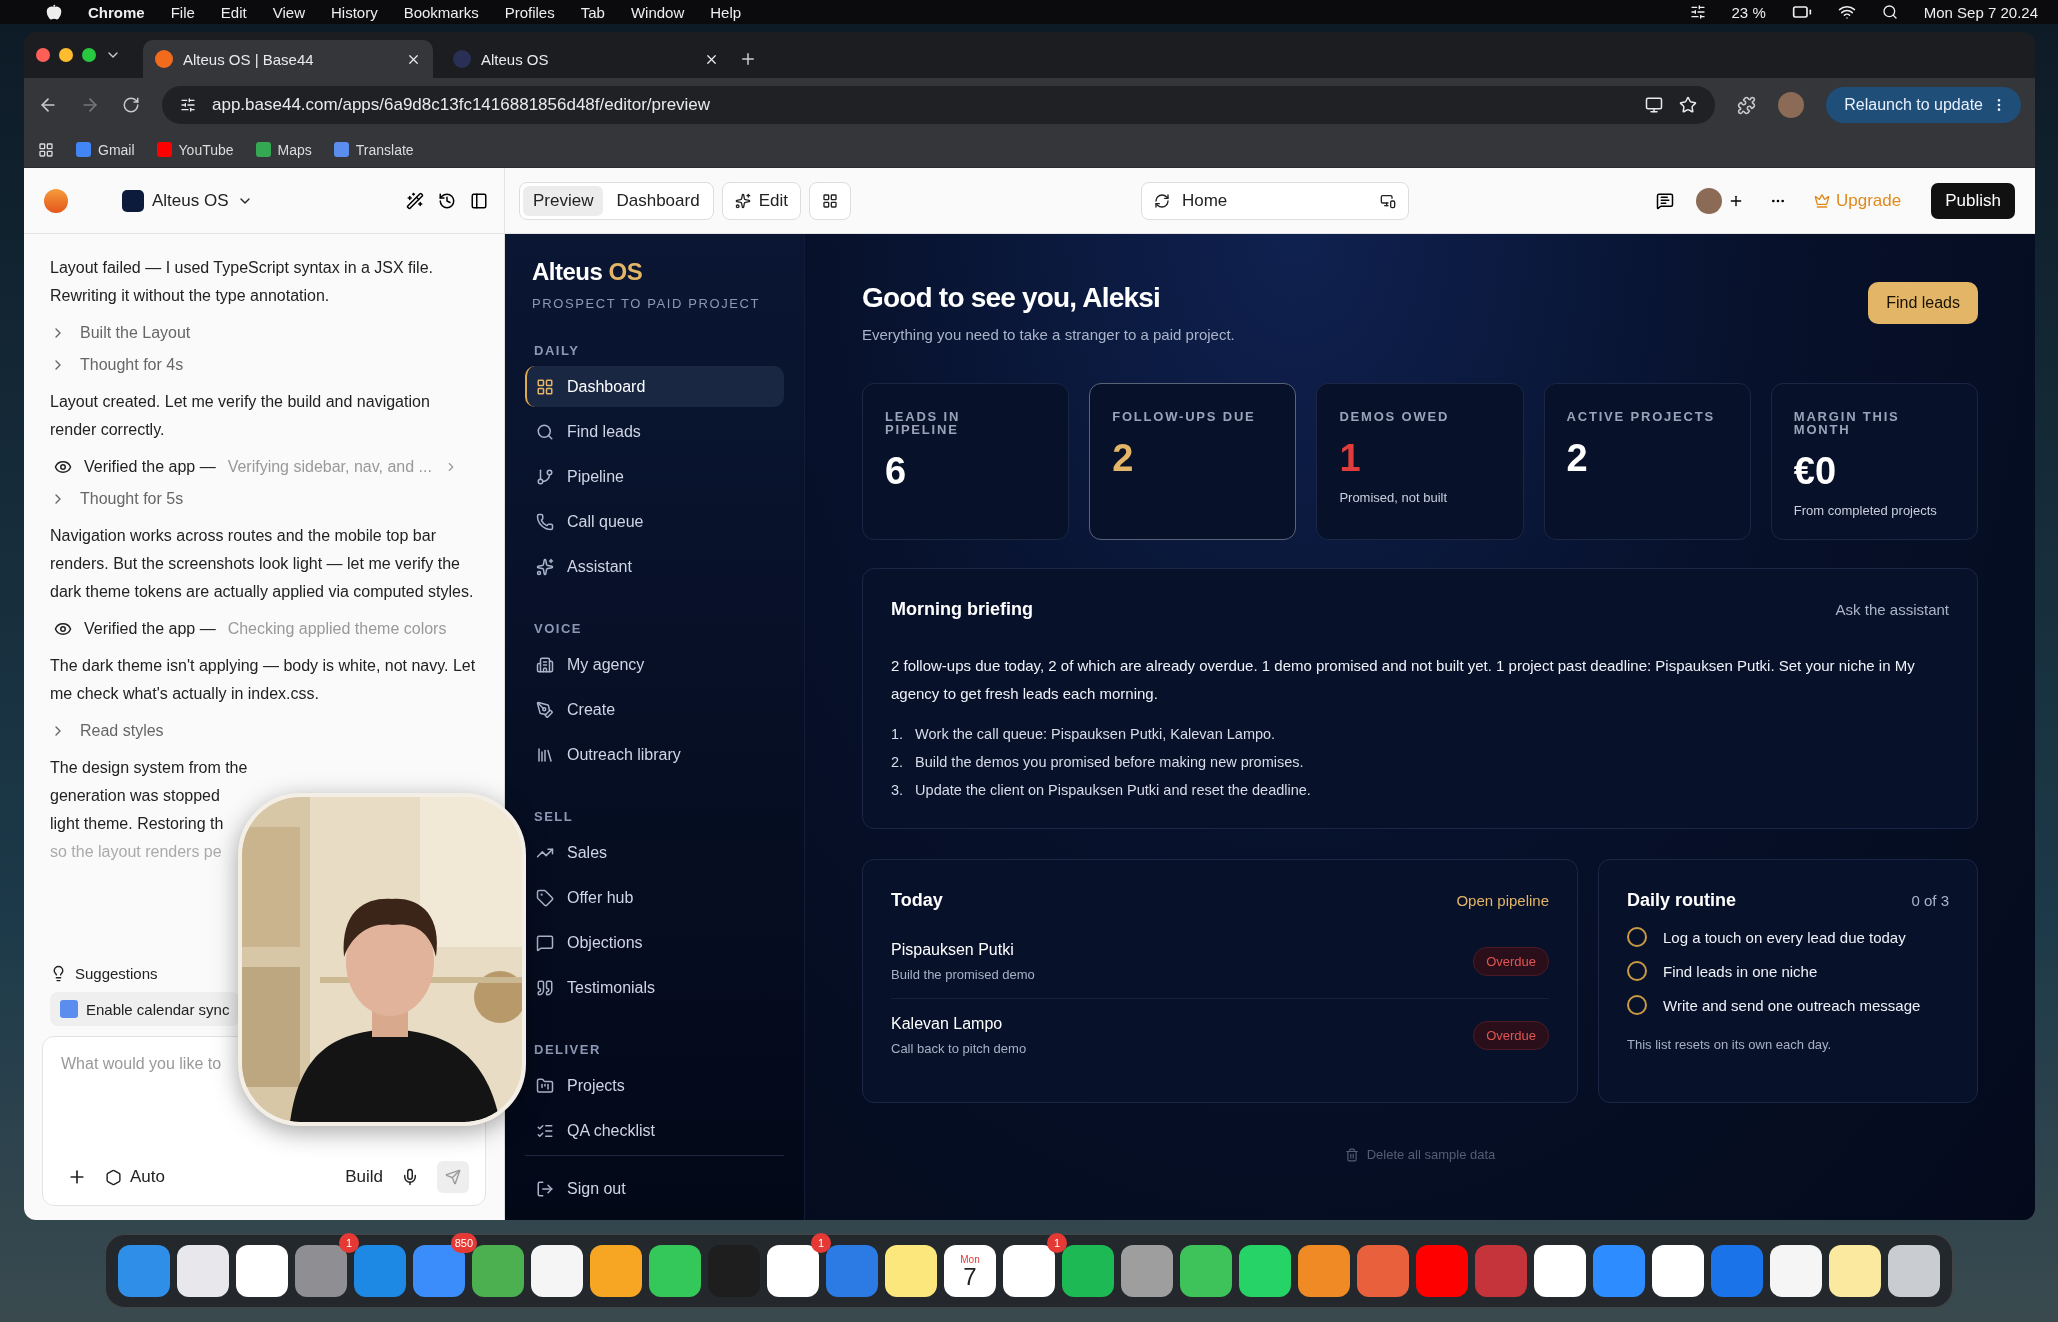 This screenshot has width=2058, height=1322. Describe the element at coordinates (441, 12) in the screenshot. I see `menu-item: Bookmarks` at that location.